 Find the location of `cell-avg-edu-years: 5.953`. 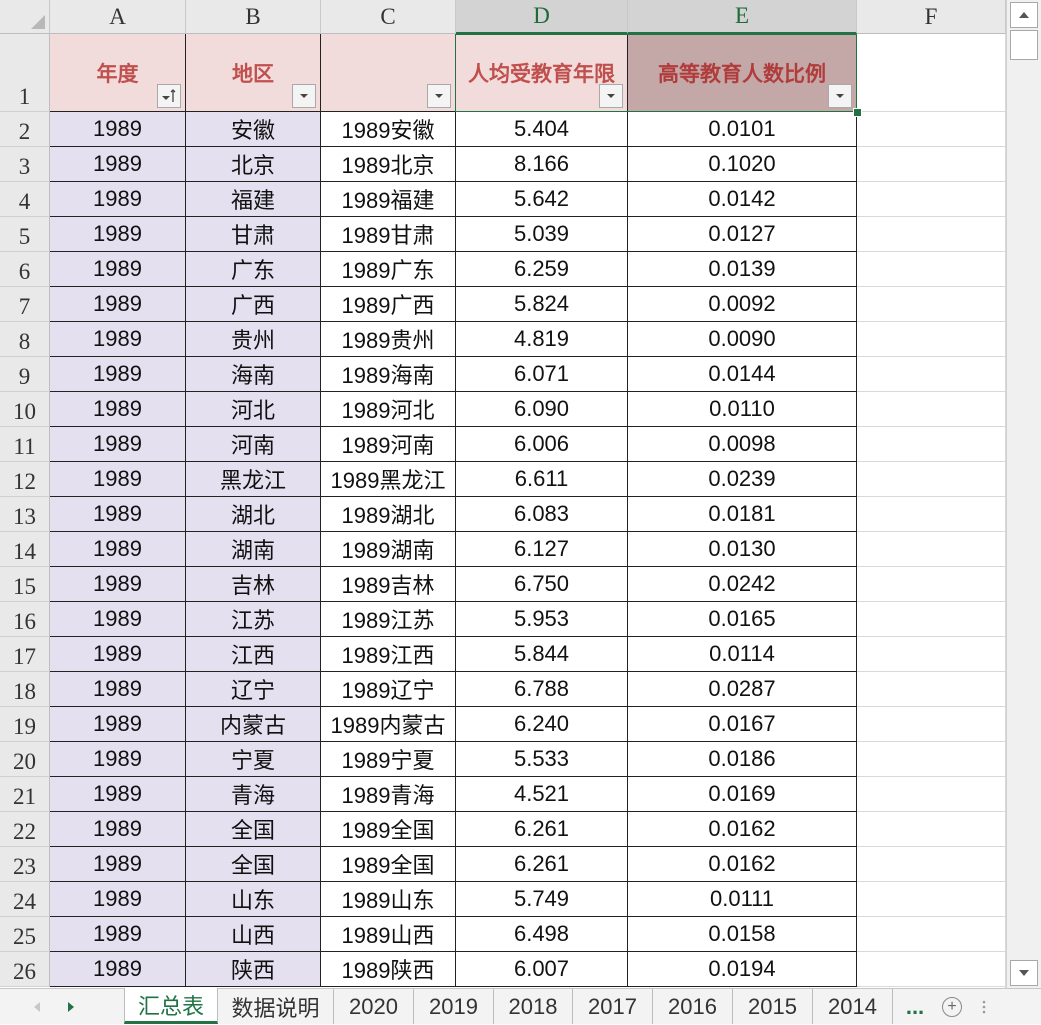

cell-avg-edu-years: 5.953 is located at coordinates (542, 619).